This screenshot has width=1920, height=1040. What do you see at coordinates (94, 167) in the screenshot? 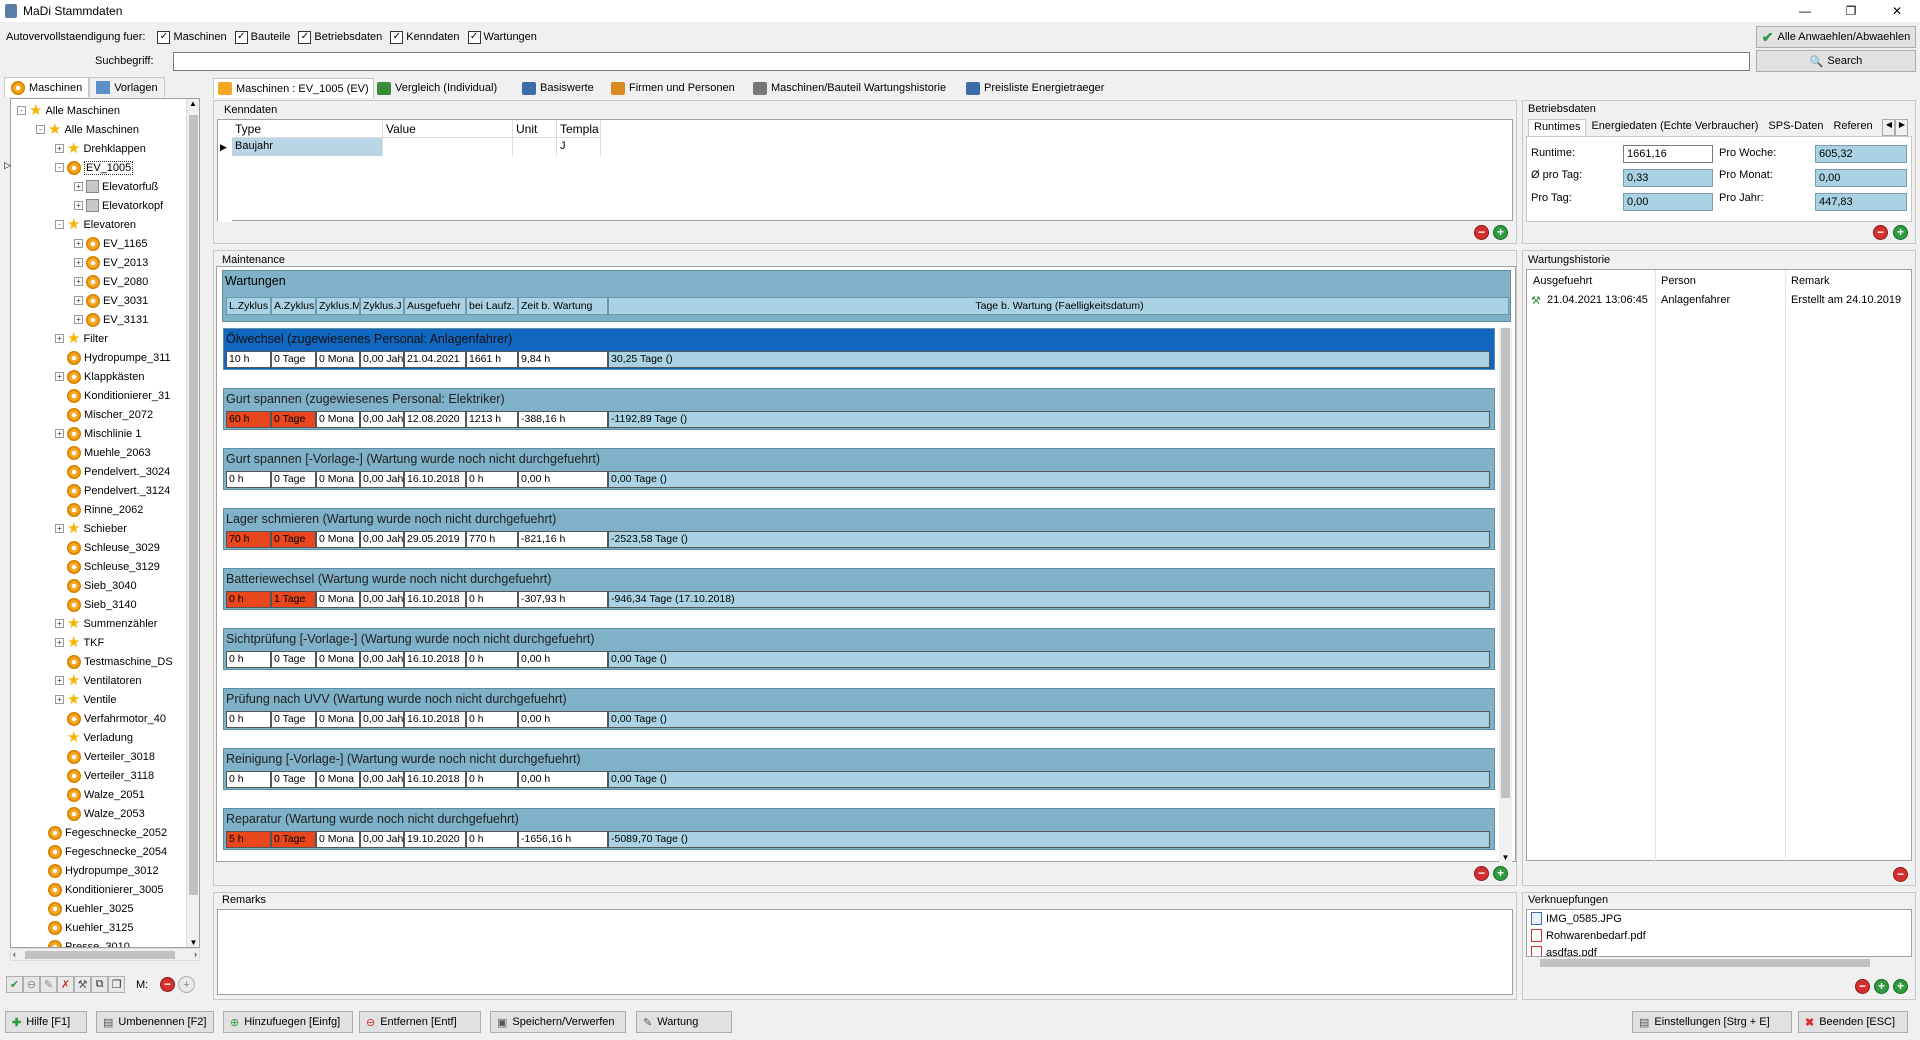
I see `tree-item: - EV_1005` at bounding box center [94, 167].